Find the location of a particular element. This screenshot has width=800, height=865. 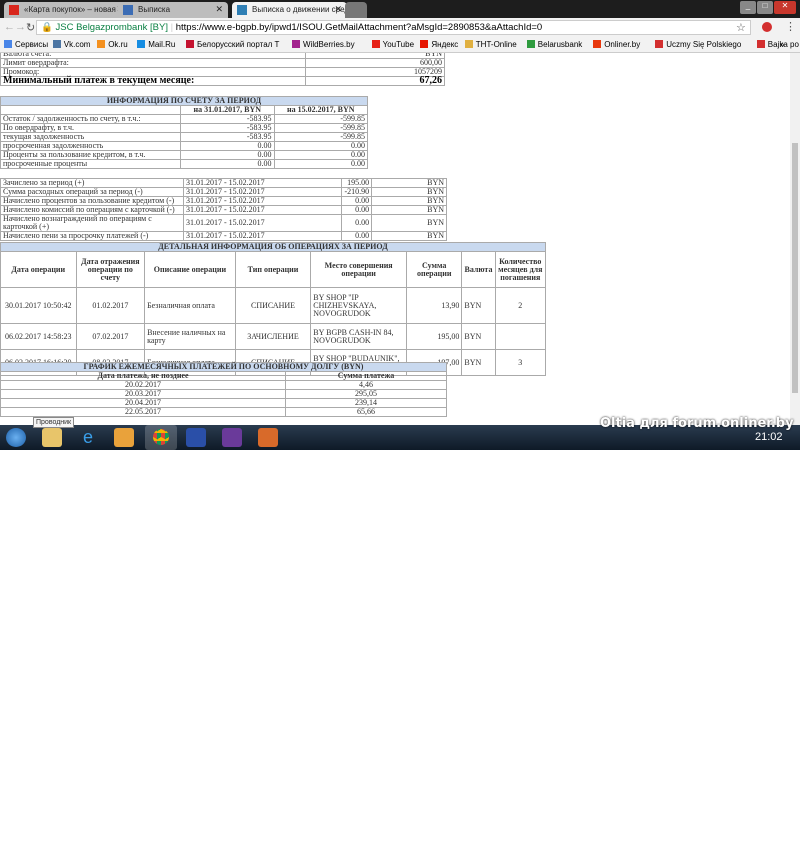

chrome-taskbar-button is located at coordinates (161, 437).